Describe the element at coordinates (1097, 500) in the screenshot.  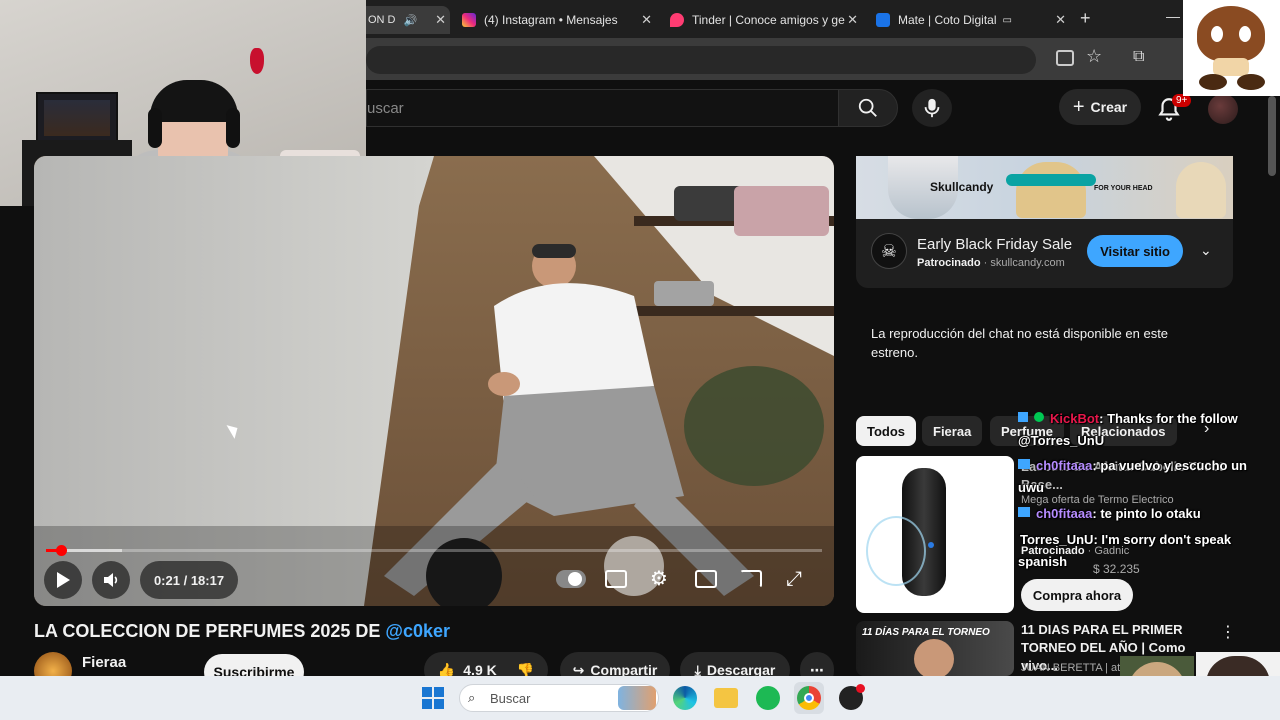
I see `rec-ad-subtitle: Mega oferta de Termo Electrico` at that location.